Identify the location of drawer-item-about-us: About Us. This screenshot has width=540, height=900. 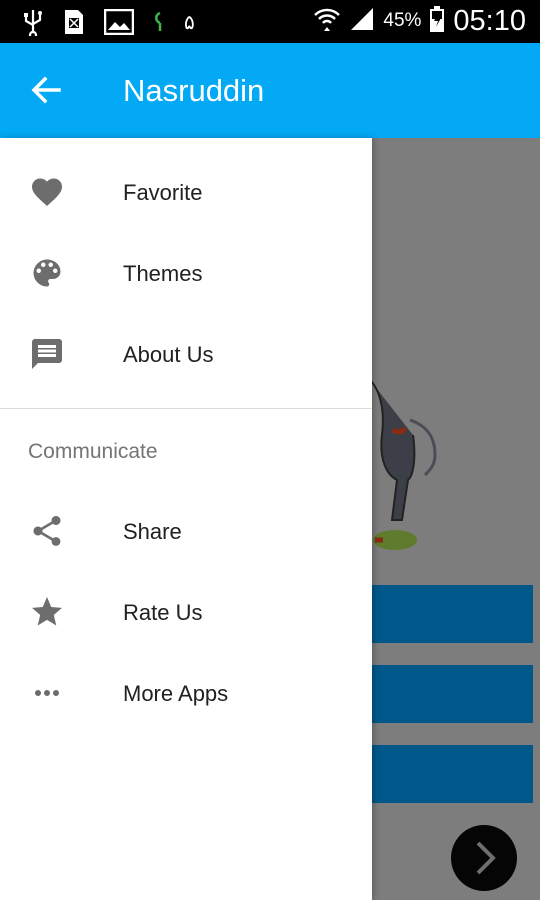
(186, 354).